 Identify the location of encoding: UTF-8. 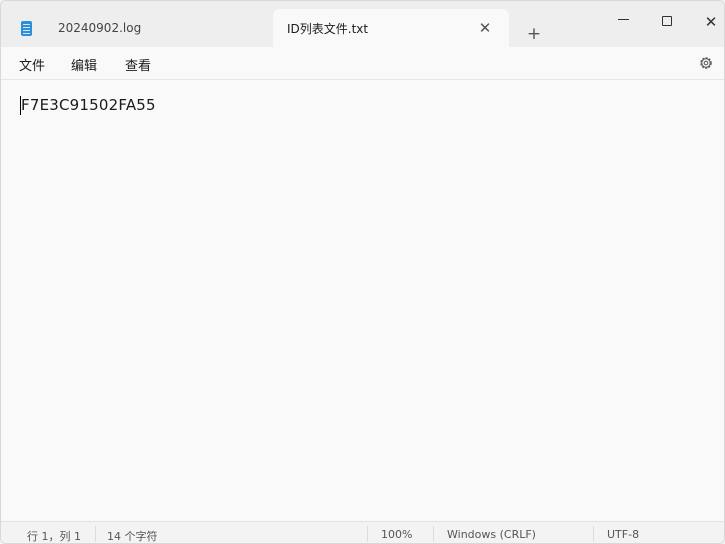
(623, 534).